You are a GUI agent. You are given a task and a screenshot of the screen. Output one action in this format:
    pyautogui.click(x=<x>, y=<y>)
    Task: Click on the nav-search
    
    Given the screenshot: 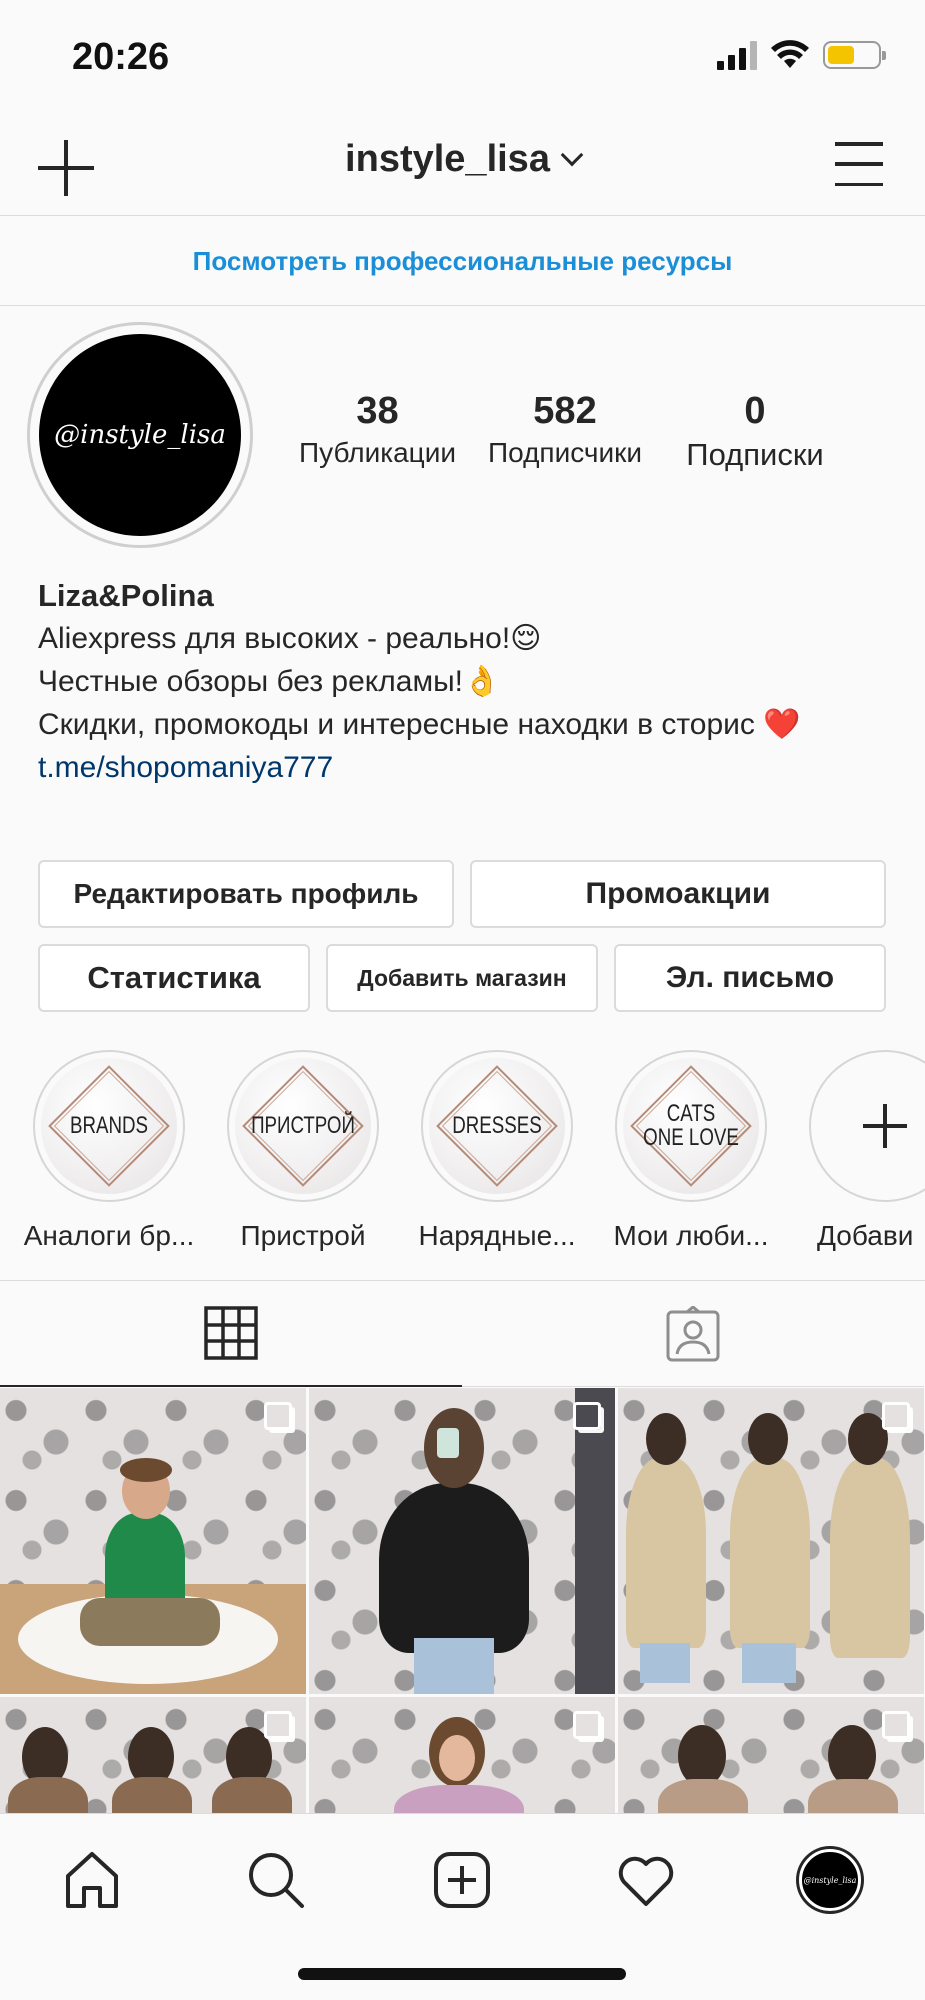 What is the action you would take?
    pyautogui.click(x=276, y=1880)
    